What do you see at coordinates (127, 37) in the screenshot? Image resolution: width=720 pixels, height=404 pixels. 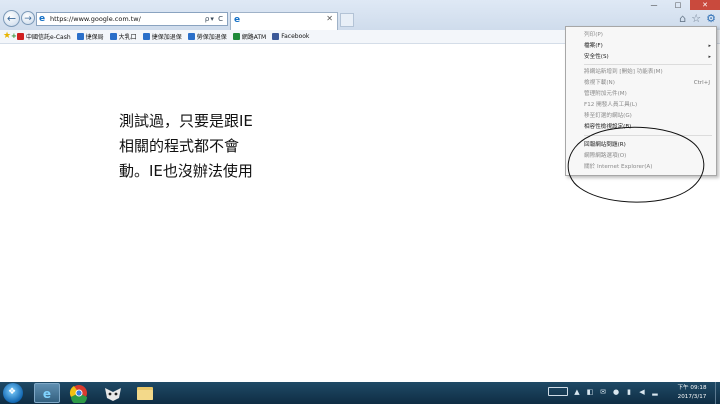 I see `favorite-label: 大乳口` at bounding box center [127, 37].